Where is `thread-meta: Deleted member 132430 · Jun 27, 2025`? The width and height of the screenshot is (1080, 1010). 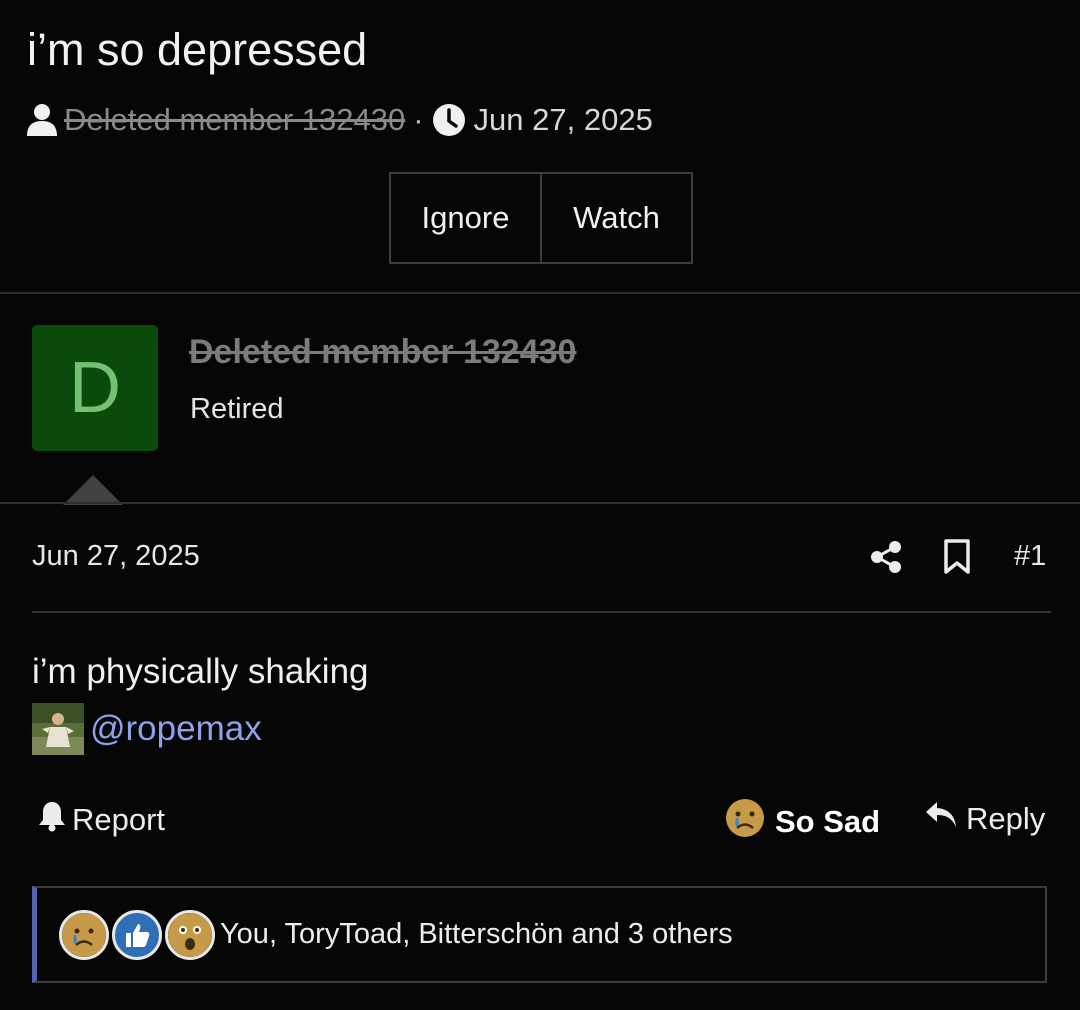 thread-meta: Deleted member 132430 · Jun 27, 2025 is located at coordinates (339, 120).